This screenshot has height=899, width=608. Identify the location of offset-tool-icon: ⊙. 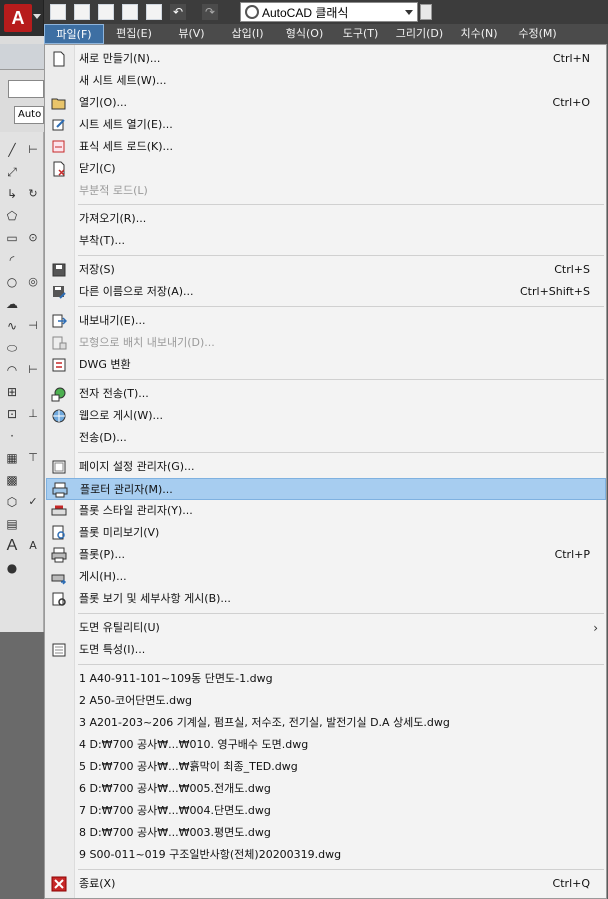
(33, 238).